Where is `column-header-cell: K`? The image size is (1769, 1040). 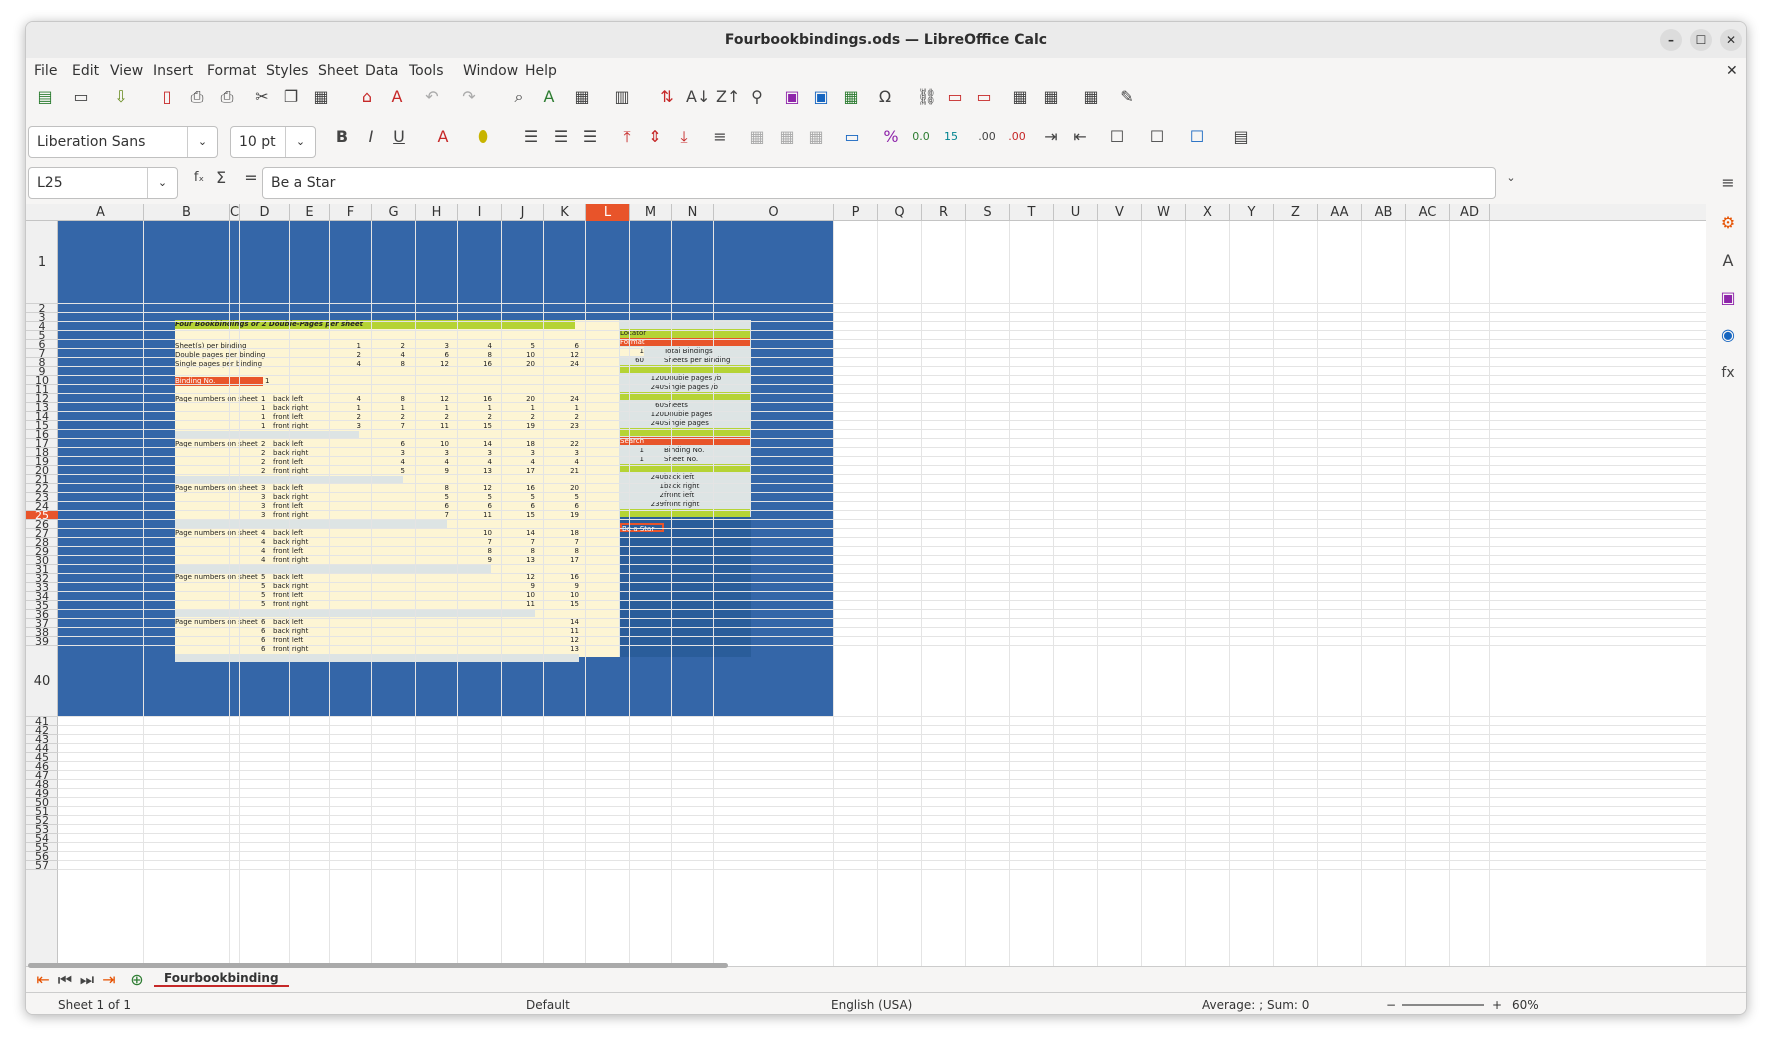
column-header-cell: K is located at coordinates (565, 212).